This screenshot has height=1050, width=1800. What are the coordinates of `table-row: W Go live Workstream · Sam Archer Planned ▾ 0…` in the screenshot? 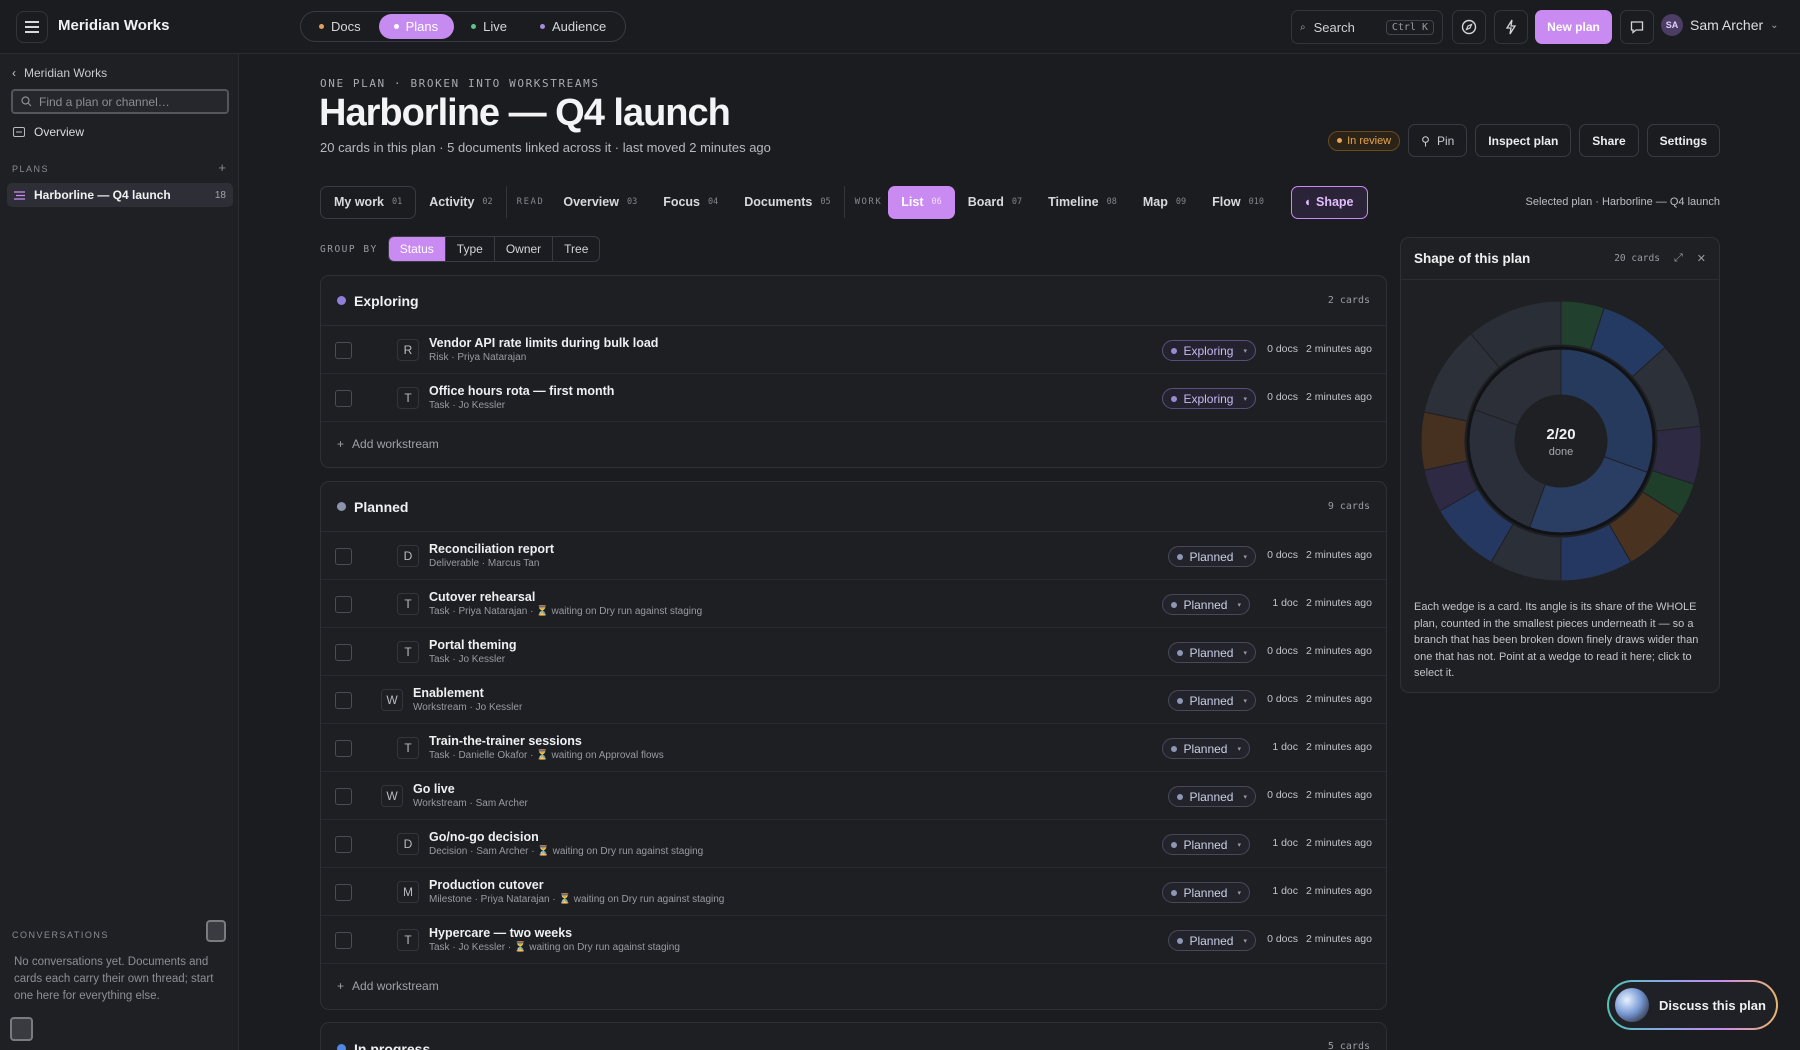 It's located at (853, 796).